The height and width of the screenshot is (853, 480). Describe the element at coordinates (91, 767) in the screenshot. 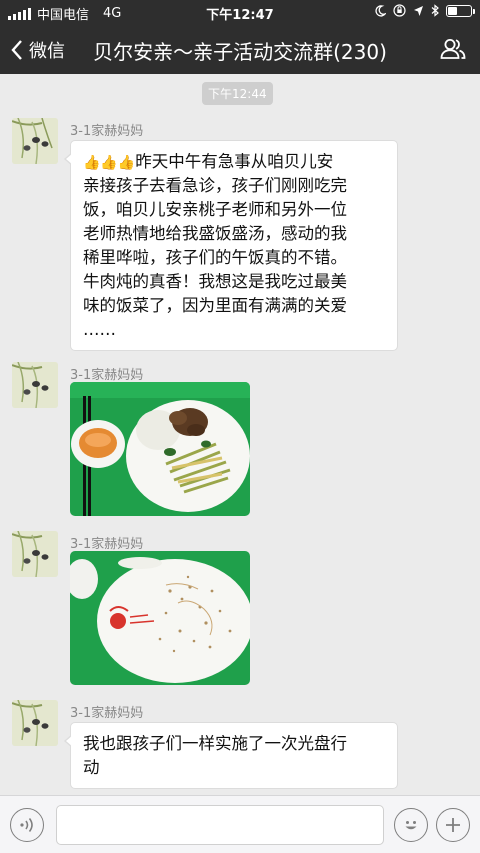

I see `message-line: 动` at that location.